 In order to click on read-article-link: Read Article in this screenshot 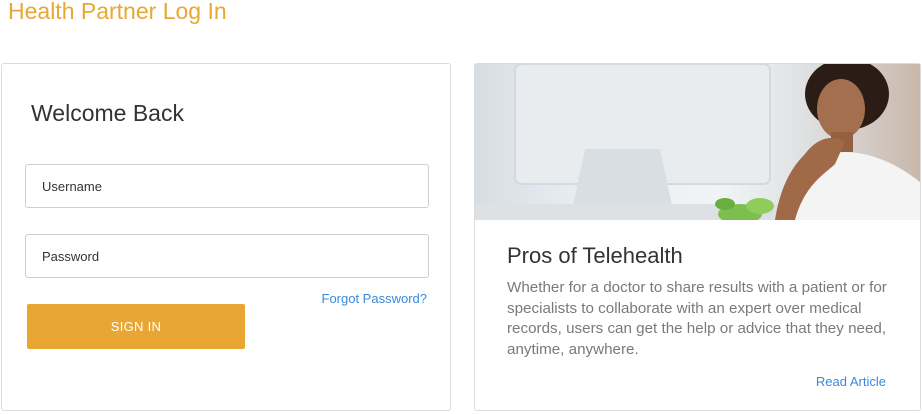, I will do `click(851, 381)`.